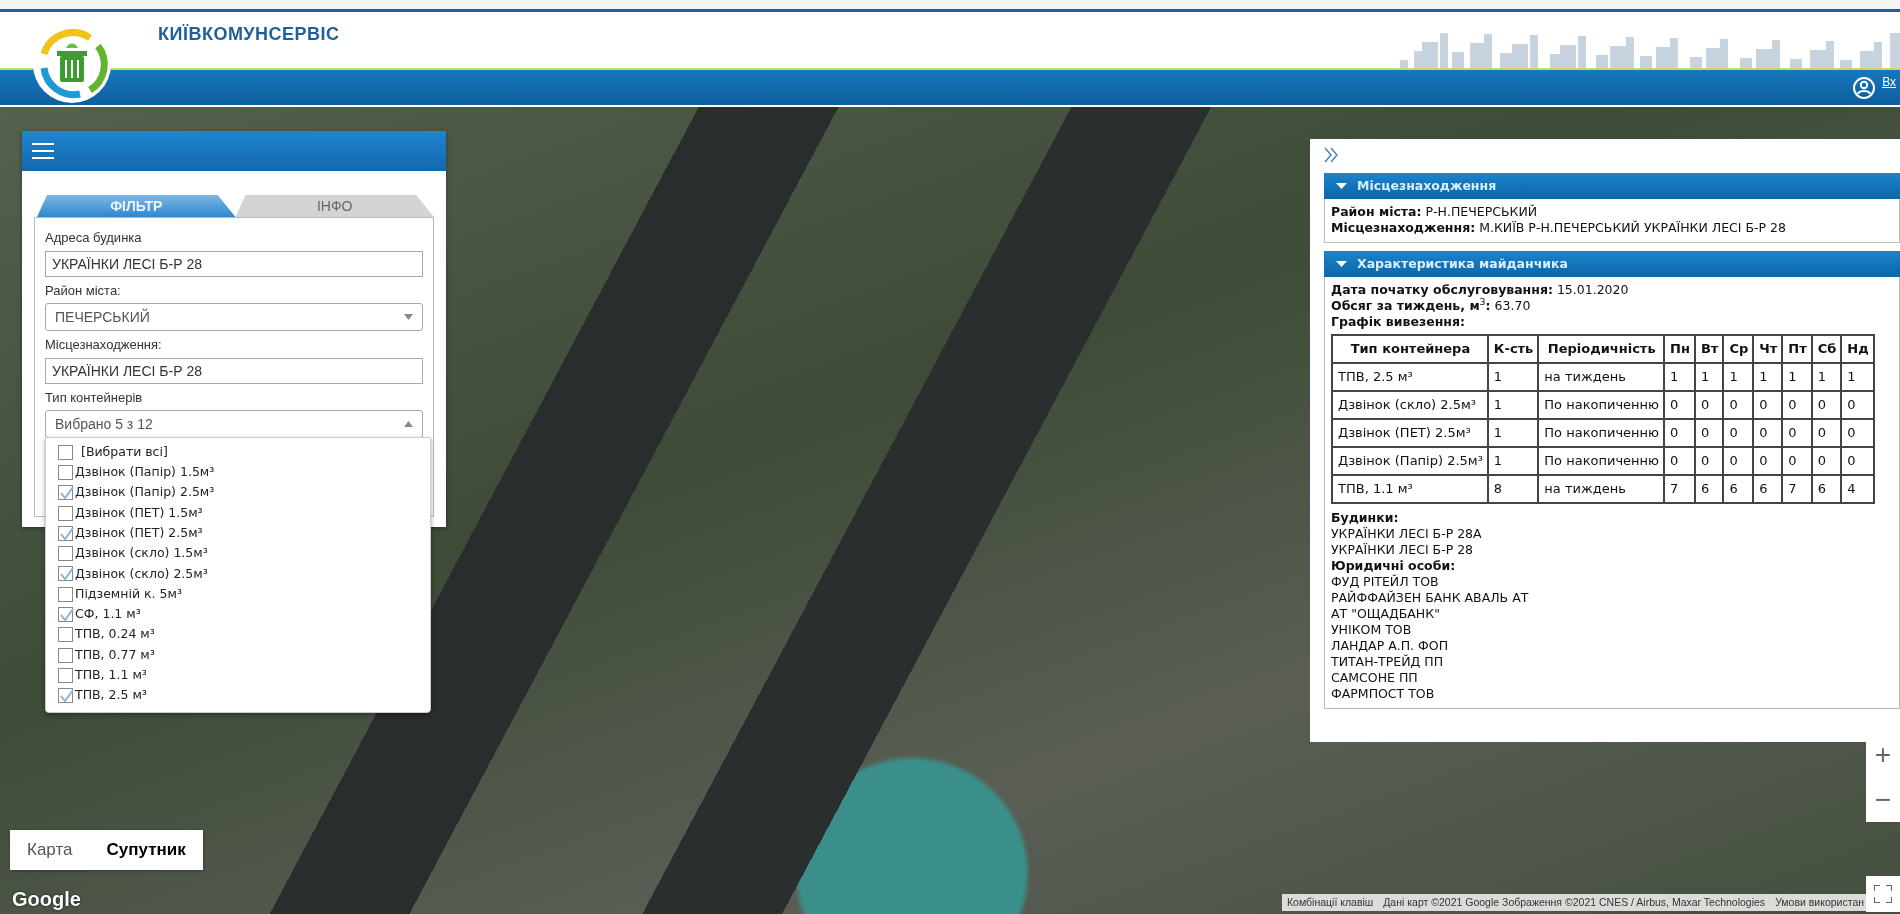 The width and height of the screenshot is (1900, 914). Describe the element at coordinates (1410, 489) in the screenshot. I see `table-cell: ТПВ, 1.1 м³` at that location.